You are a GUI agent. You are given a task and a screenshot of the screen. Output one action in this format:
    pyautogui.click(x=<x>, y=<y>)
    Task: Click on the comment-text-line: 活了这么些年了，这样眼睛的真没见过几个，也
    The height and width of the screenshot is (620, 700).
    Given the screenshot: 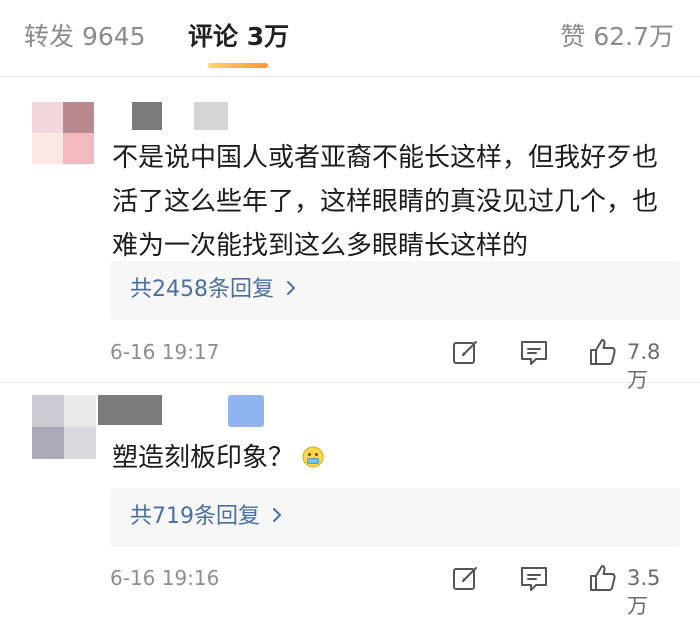 What is the action you would take?
    pyautogui.click(x=385, y=202)
    